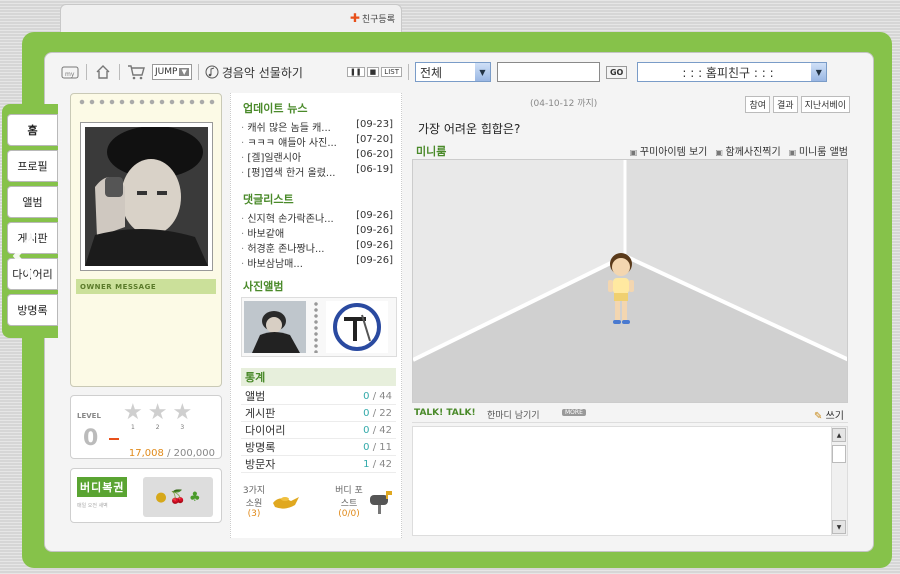 Image resolution: width=900 pixels, height=574 pixels. What do you see at coordinates (133, 412) in the screenshot?
I see `star-icon: ★` at bounding box center [133, 412].